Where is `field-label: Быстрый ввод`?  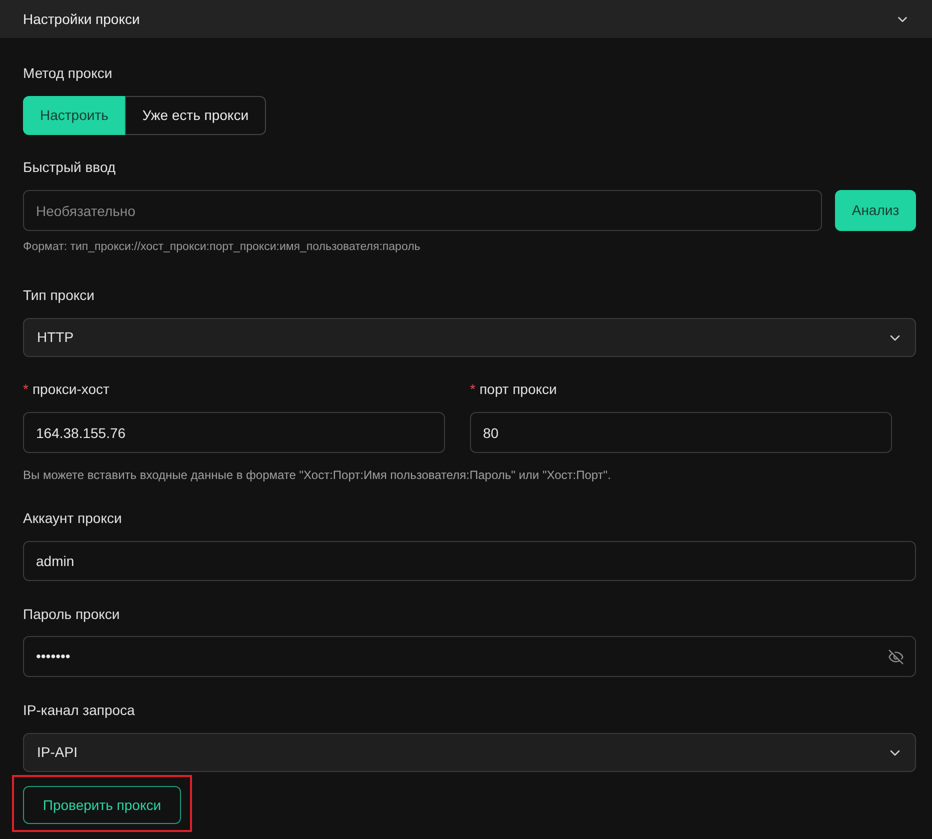 field-label: Быстрый ввод is located at coordinates (69, 167).